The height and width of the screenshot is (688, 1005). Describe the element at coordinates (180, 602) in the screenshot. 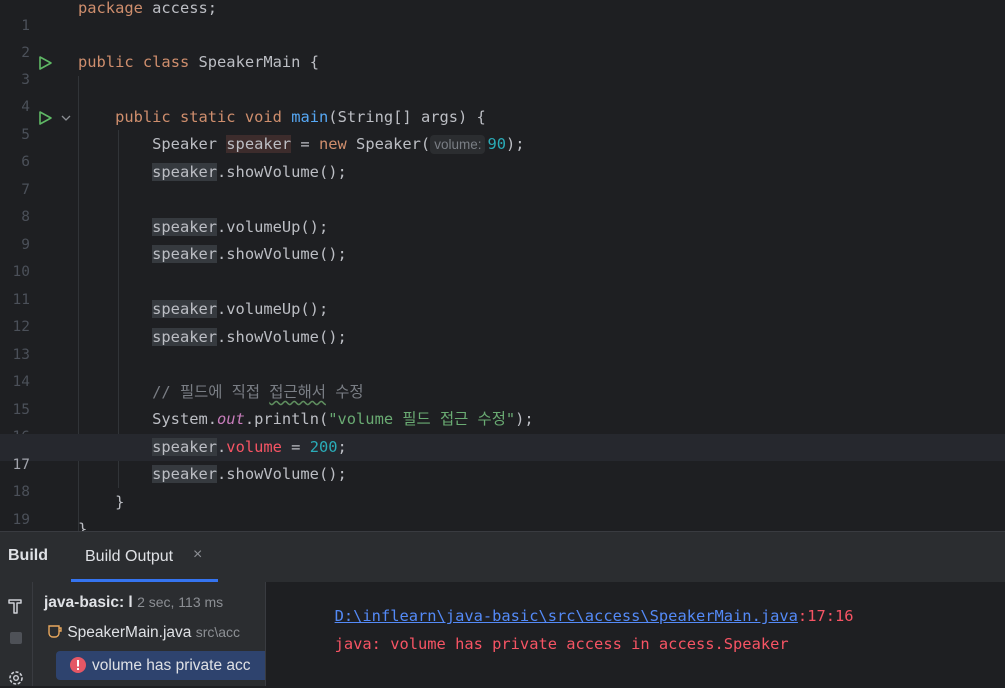

I see `build-duration: 2 sec, 113 ms` at that location.